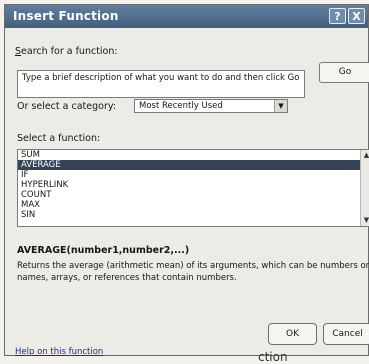  Describe the element at coordinates (59, 138) in the screenshot. I see `function-list-label: Select a function:` at that location.